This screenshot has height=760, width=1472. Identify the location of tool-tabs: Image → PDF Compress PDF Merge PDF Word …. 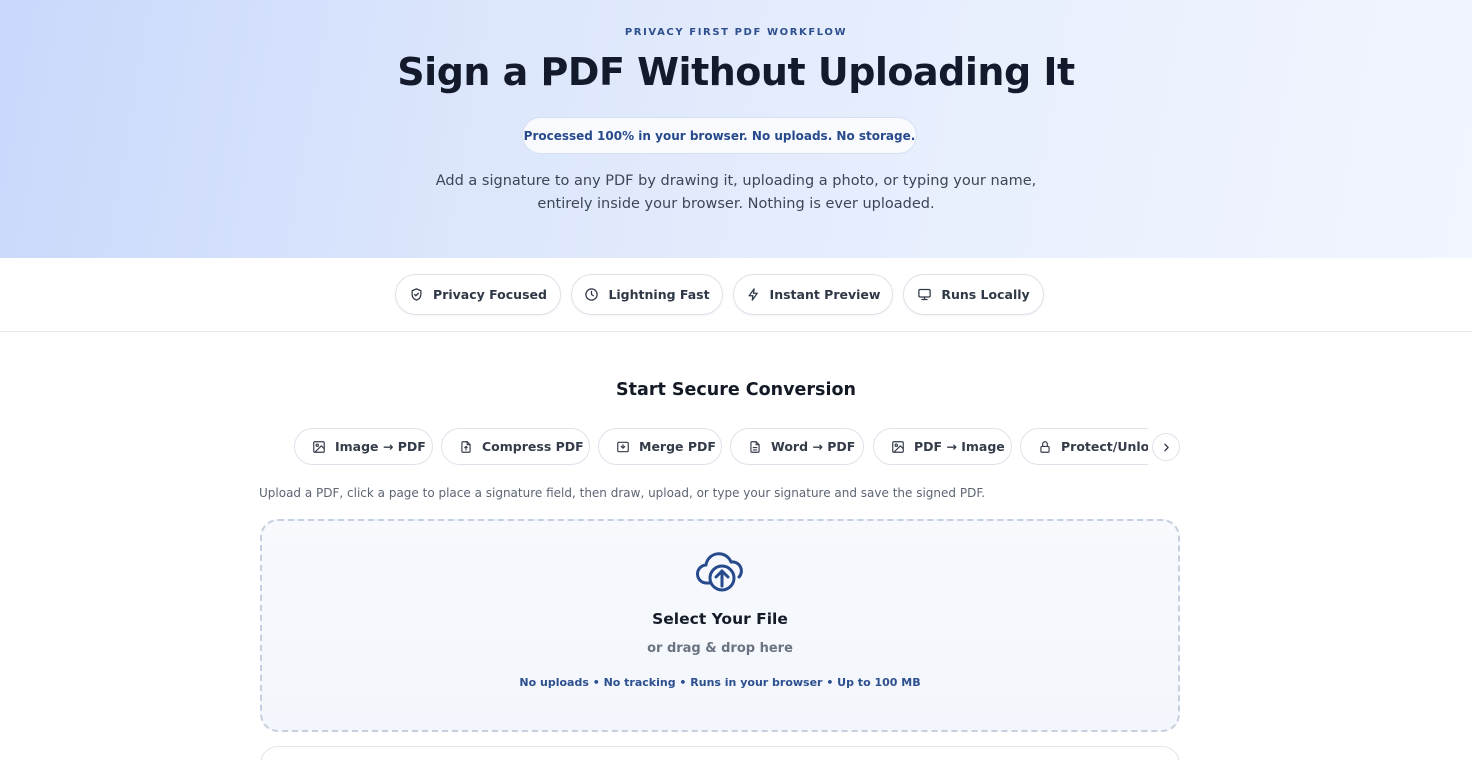
(721, 447).